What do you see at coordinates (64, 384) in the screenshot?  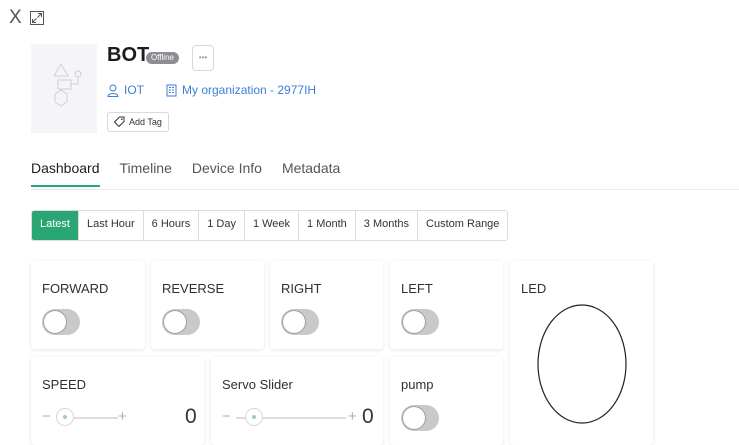 I see `widget-label: SPEED` at bounding box center [64, 384].